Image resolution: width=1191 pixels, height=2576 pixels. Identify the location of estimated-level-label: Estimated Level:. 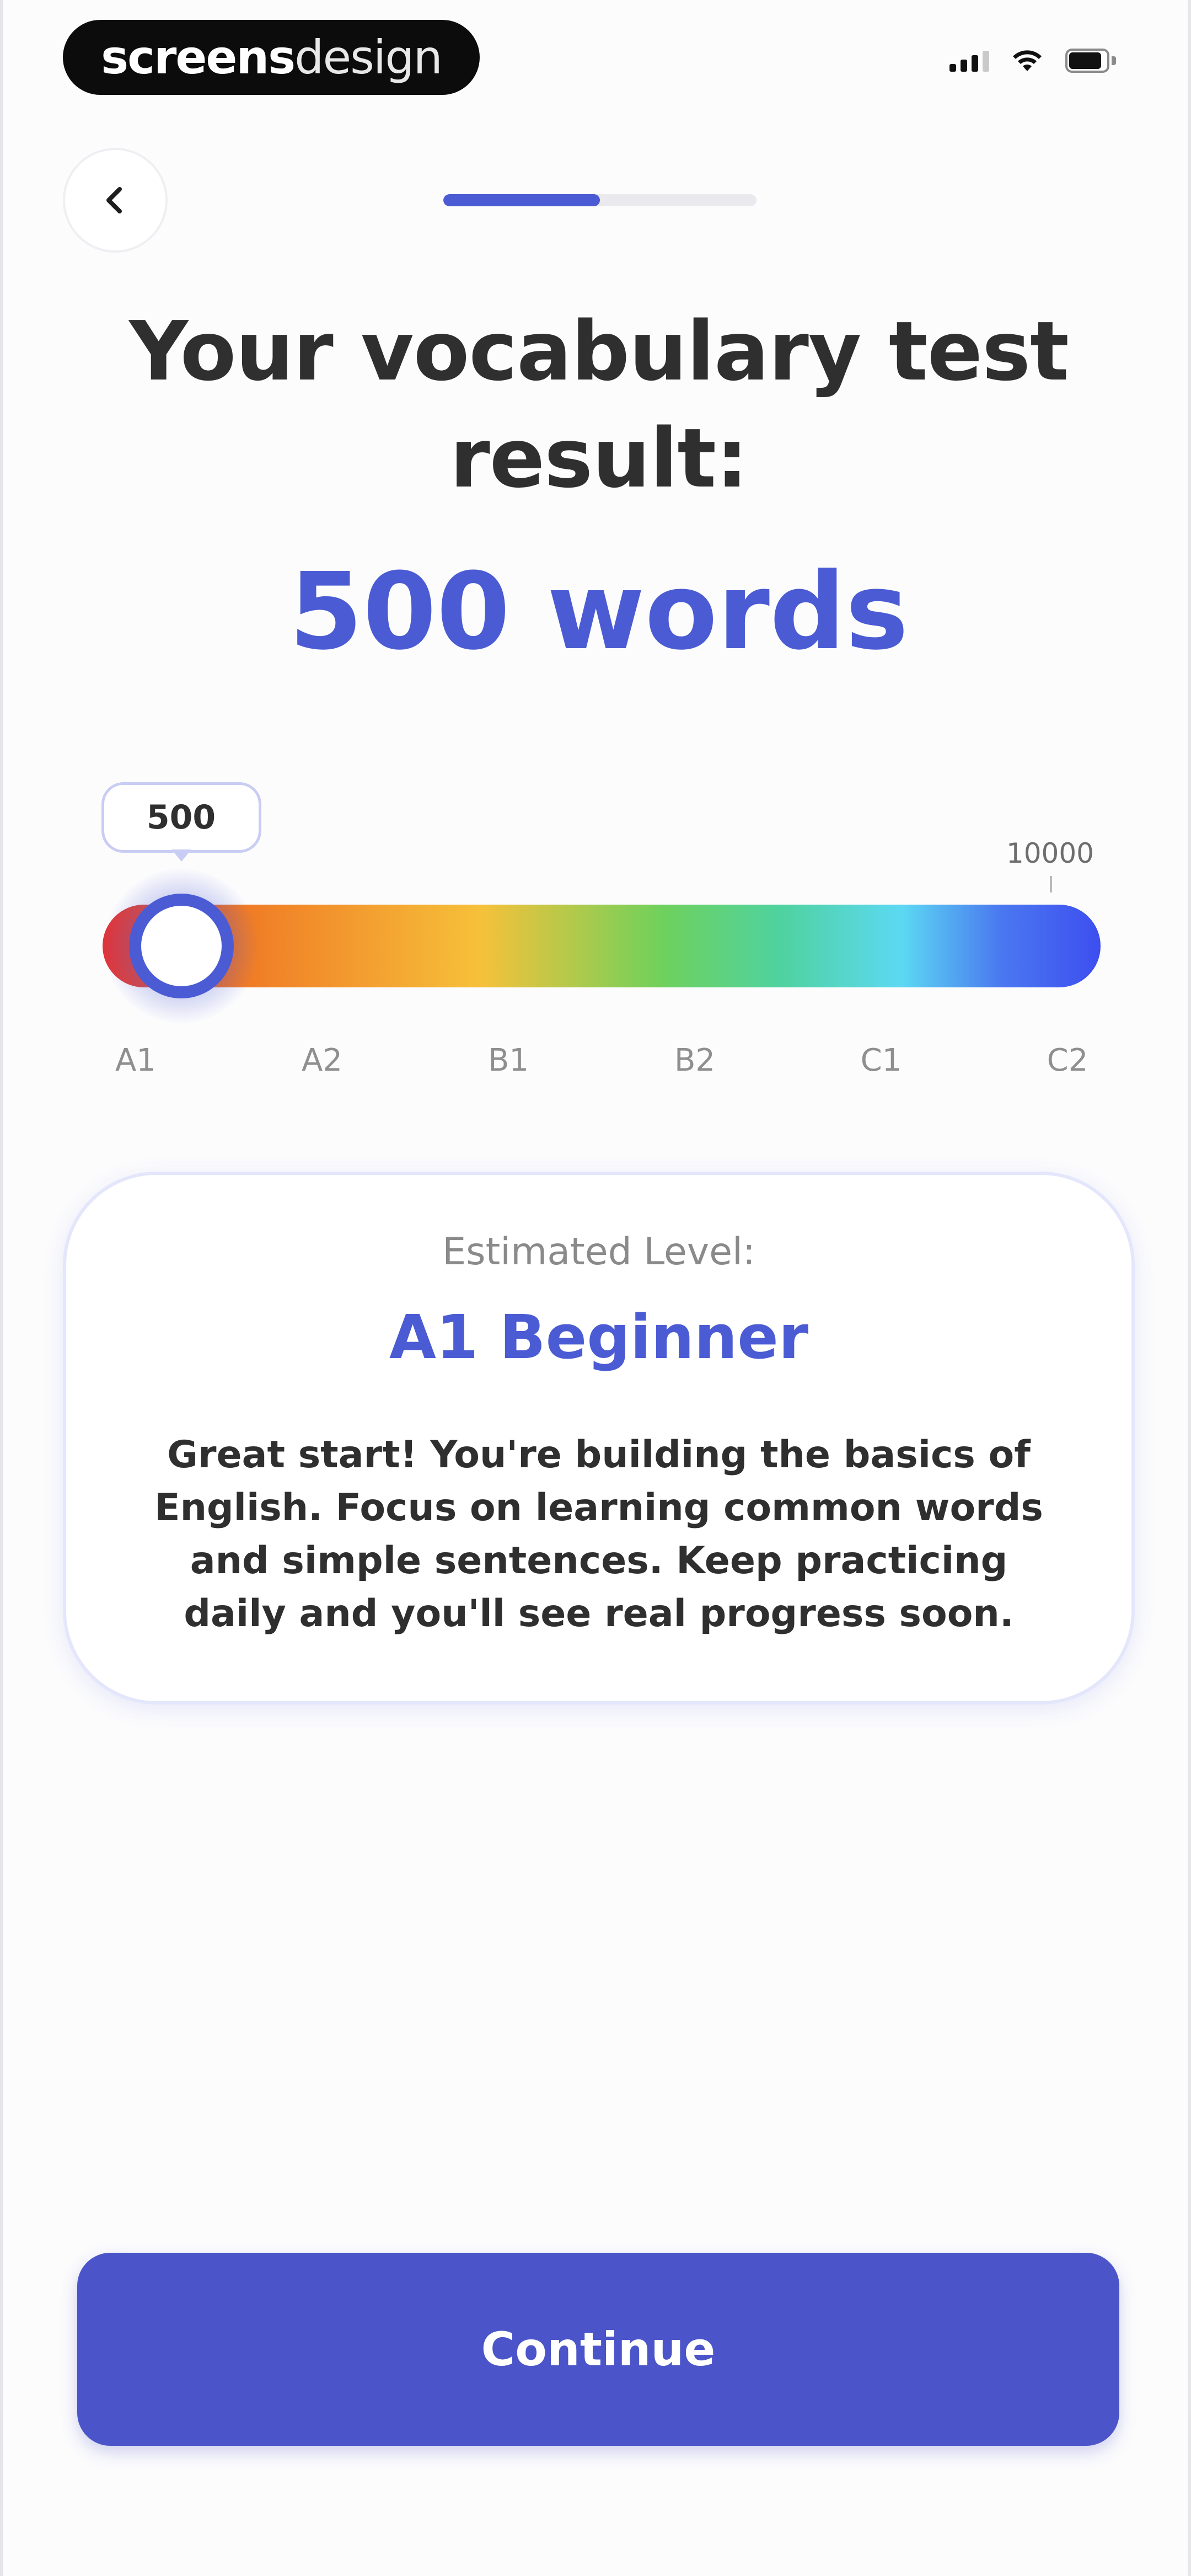
(598, 1252).